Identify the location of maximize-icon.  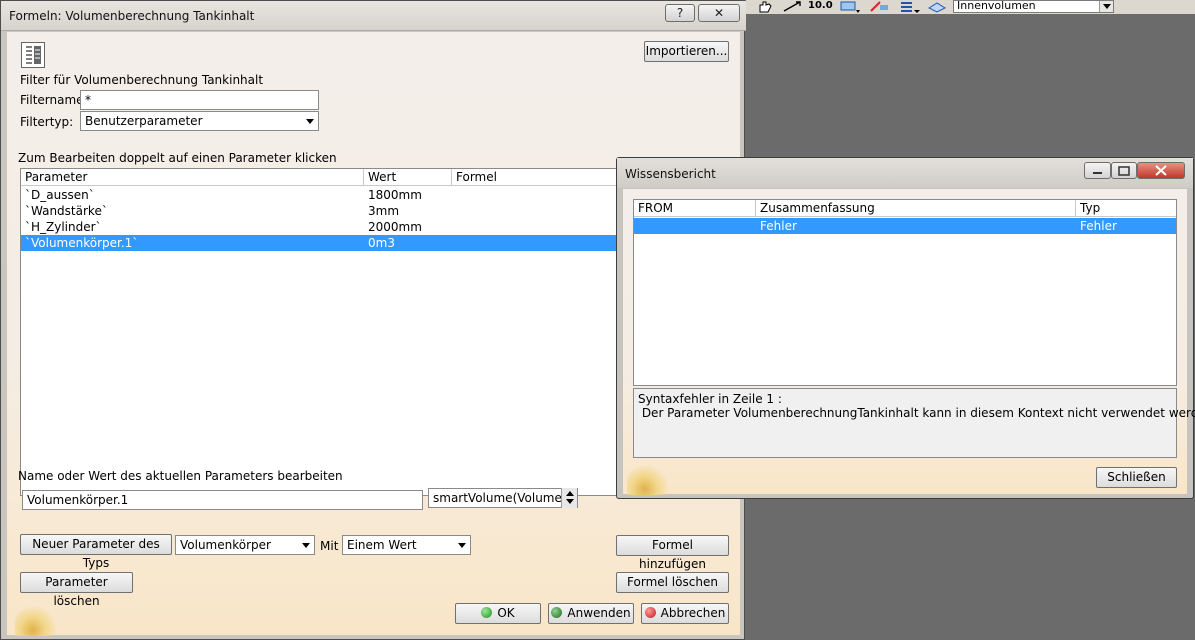
(1124, 170).